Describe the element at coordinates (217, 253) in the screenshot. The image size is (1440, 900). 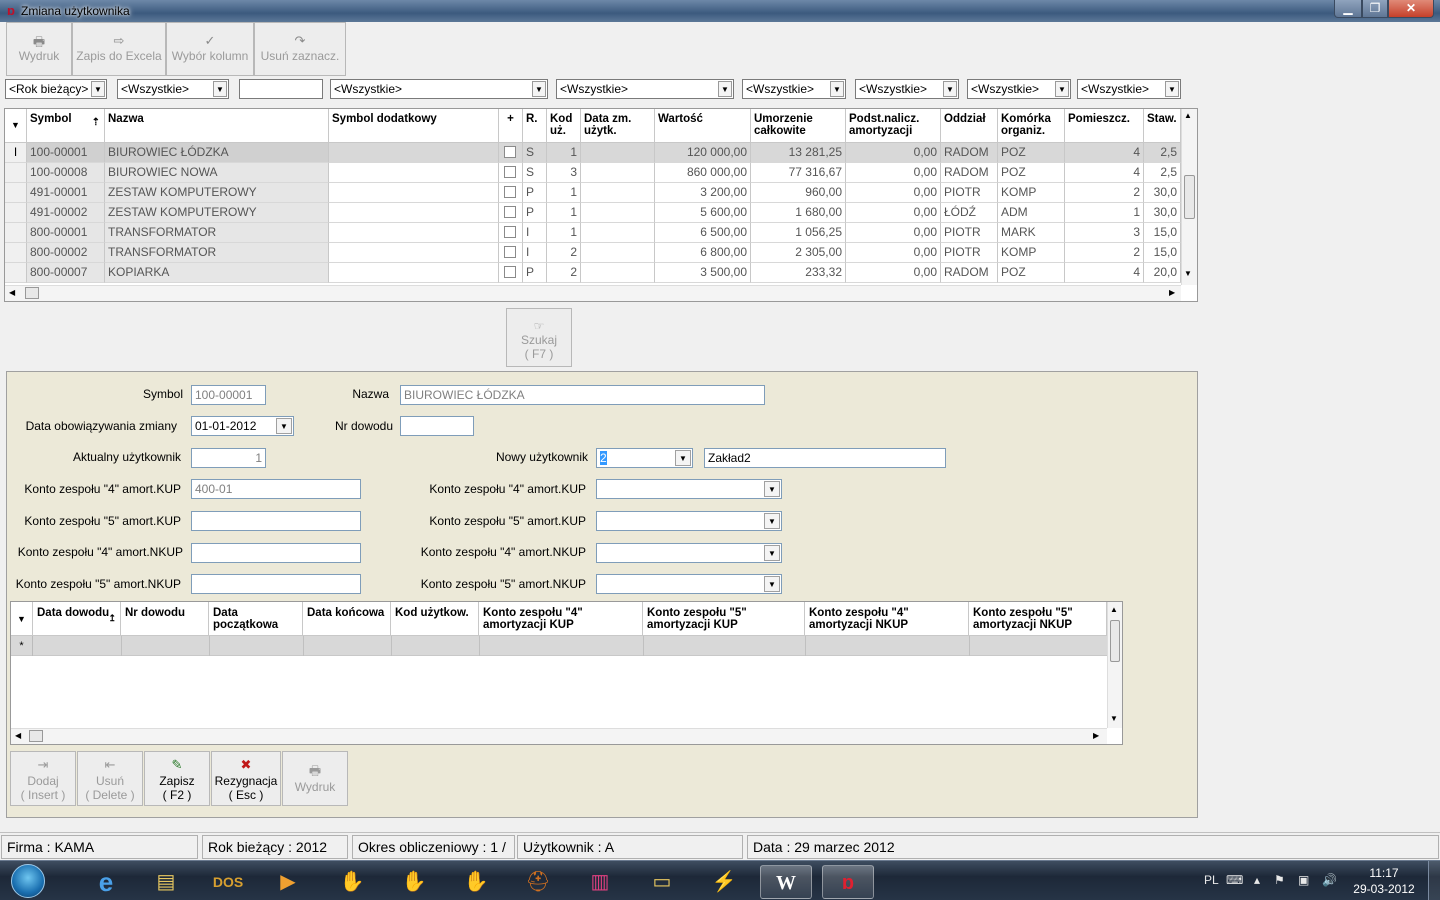
I see `table-cell: TRANSFORMATOR` at that location.